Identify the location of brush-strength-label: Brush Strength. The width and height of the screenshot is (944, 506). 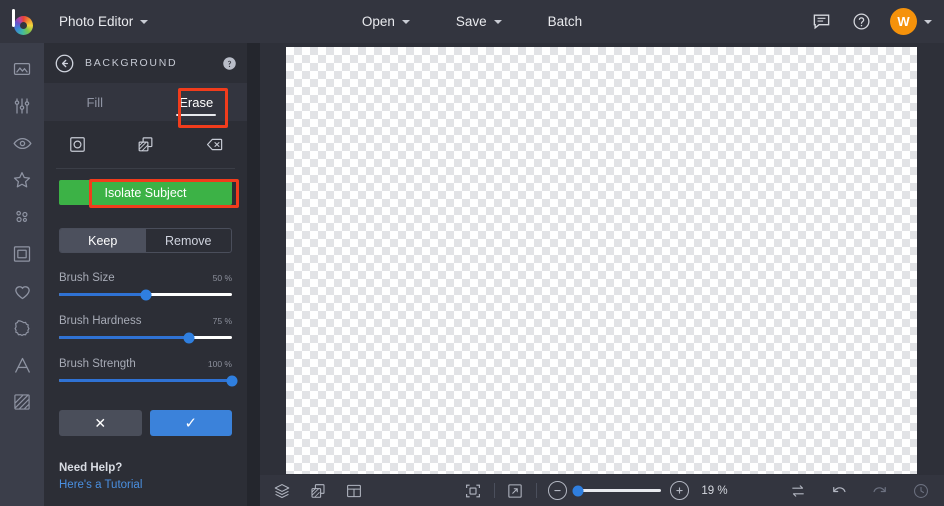
(97, 364).